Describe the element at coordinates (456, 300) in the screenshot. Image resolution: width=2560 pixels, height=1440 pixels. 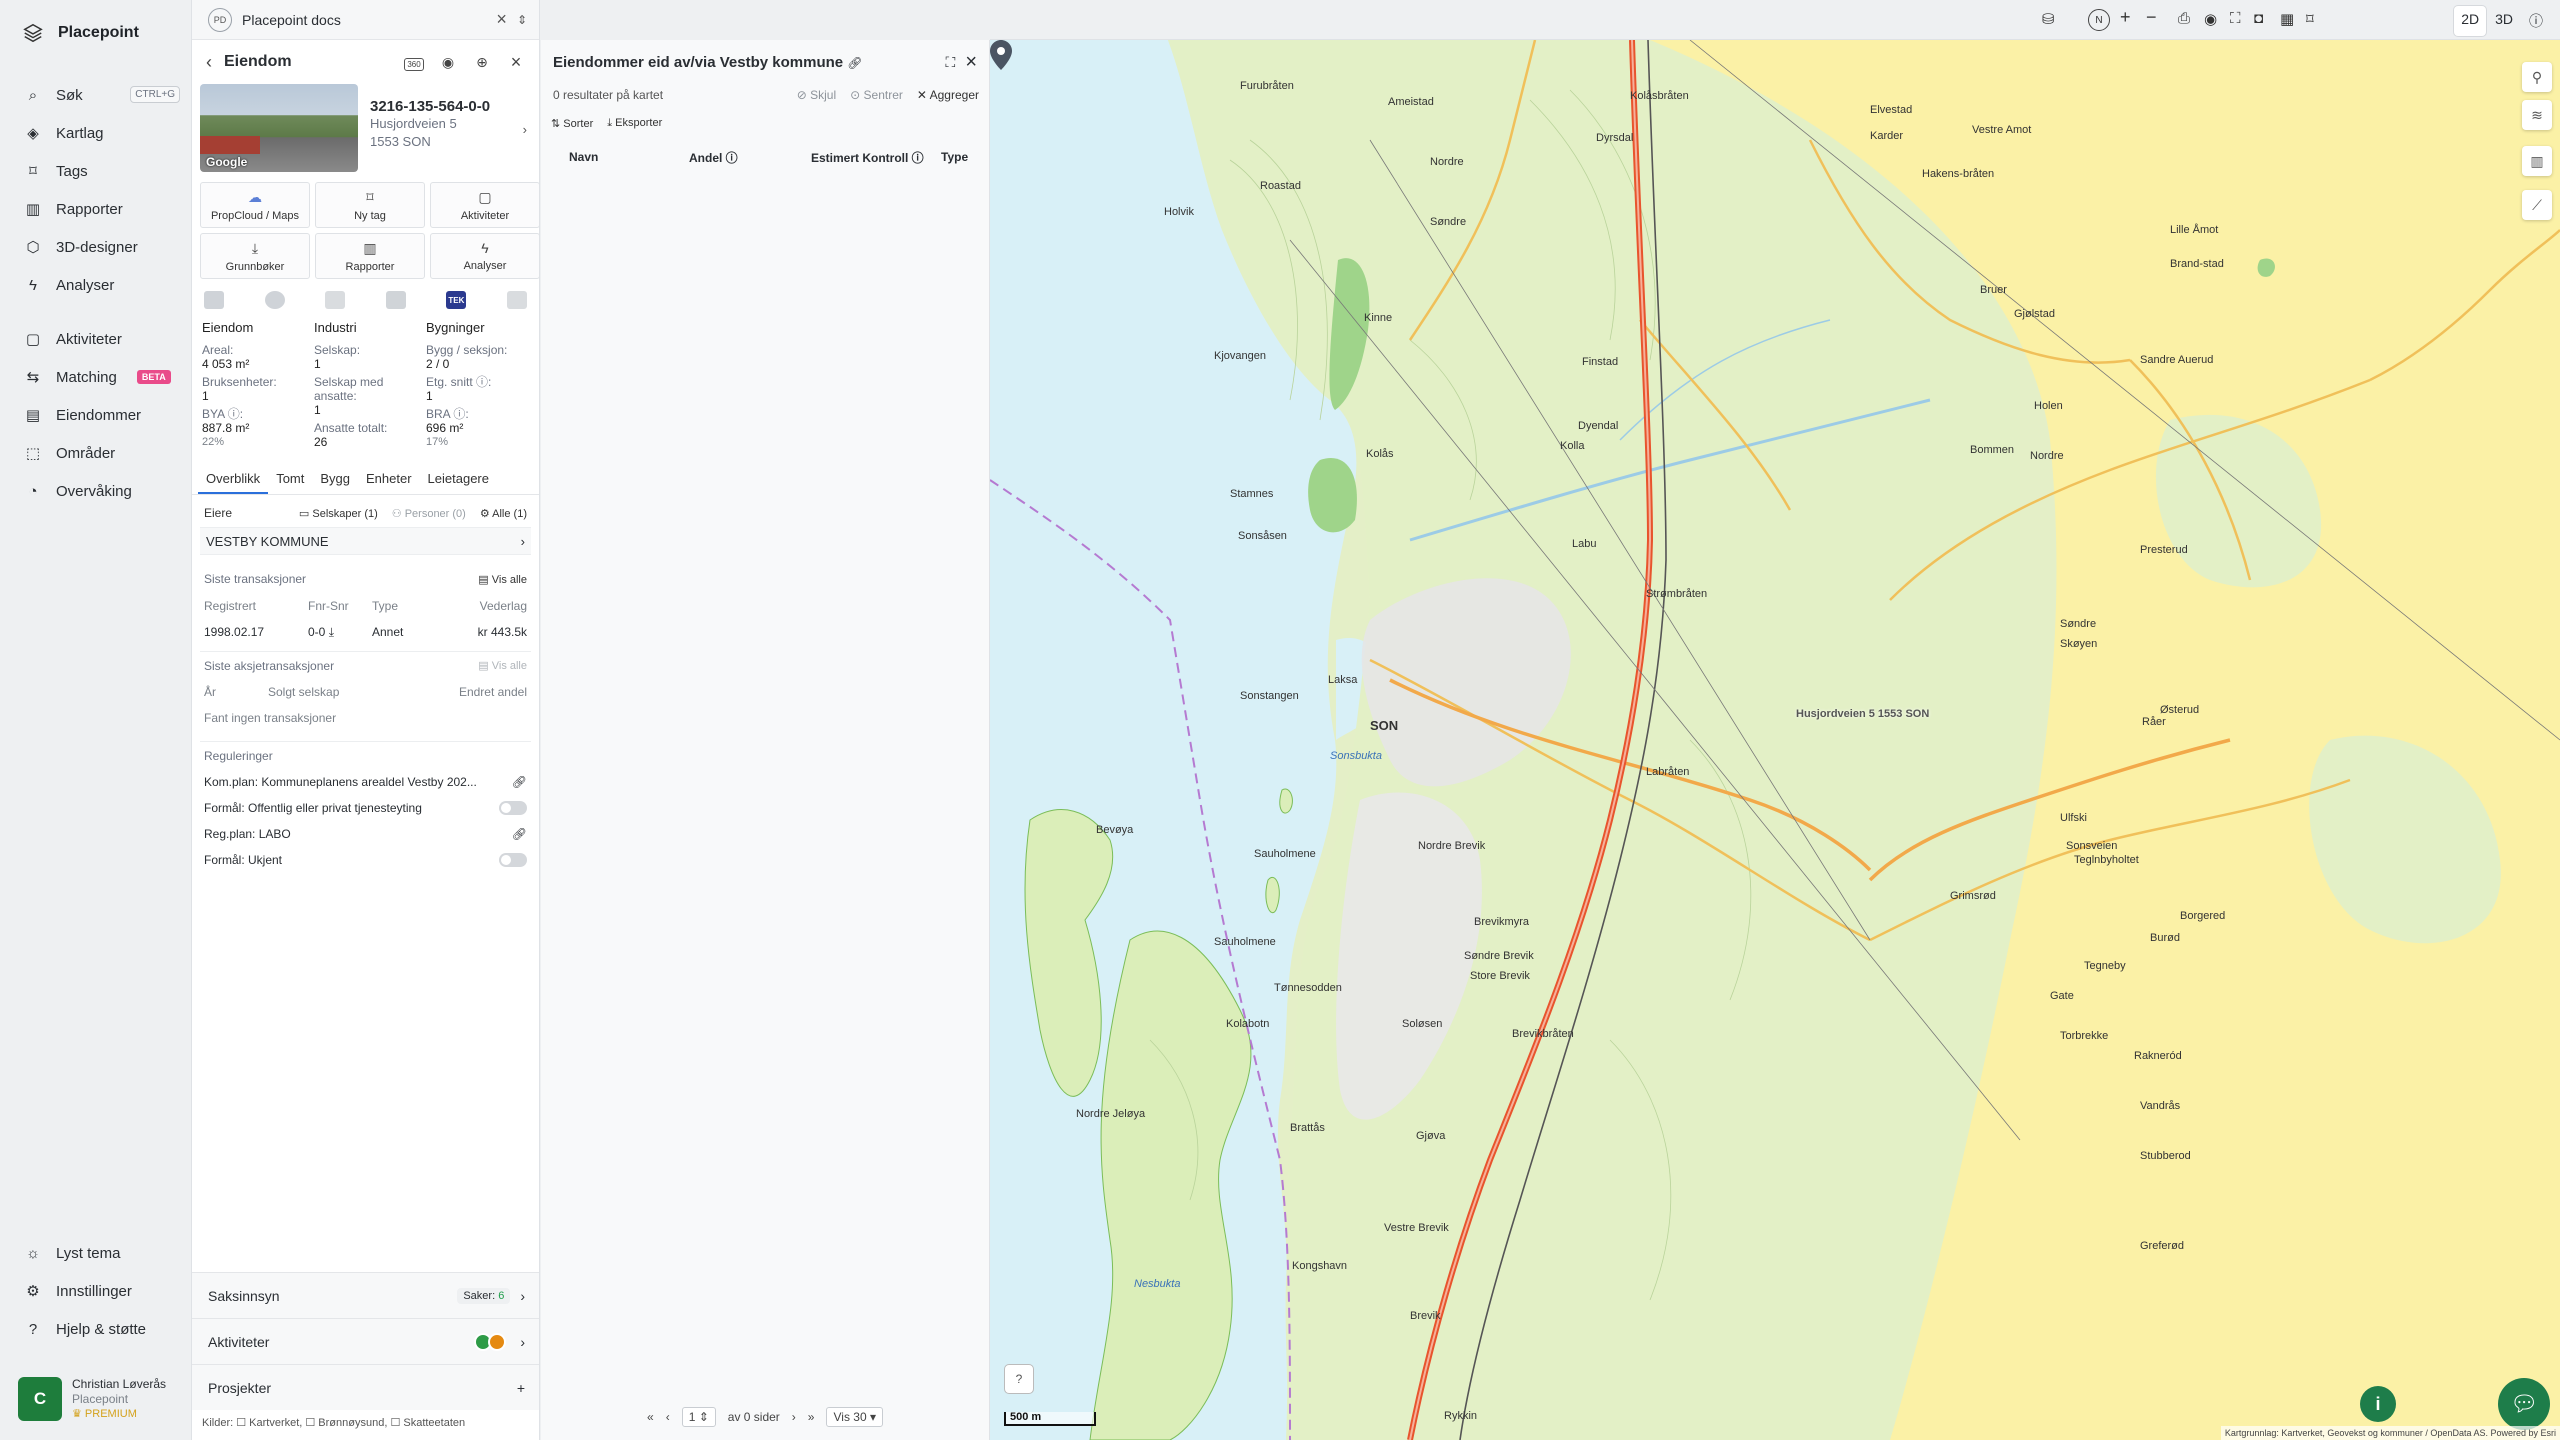
I see `tek-layer-icon: TEK` at that location.